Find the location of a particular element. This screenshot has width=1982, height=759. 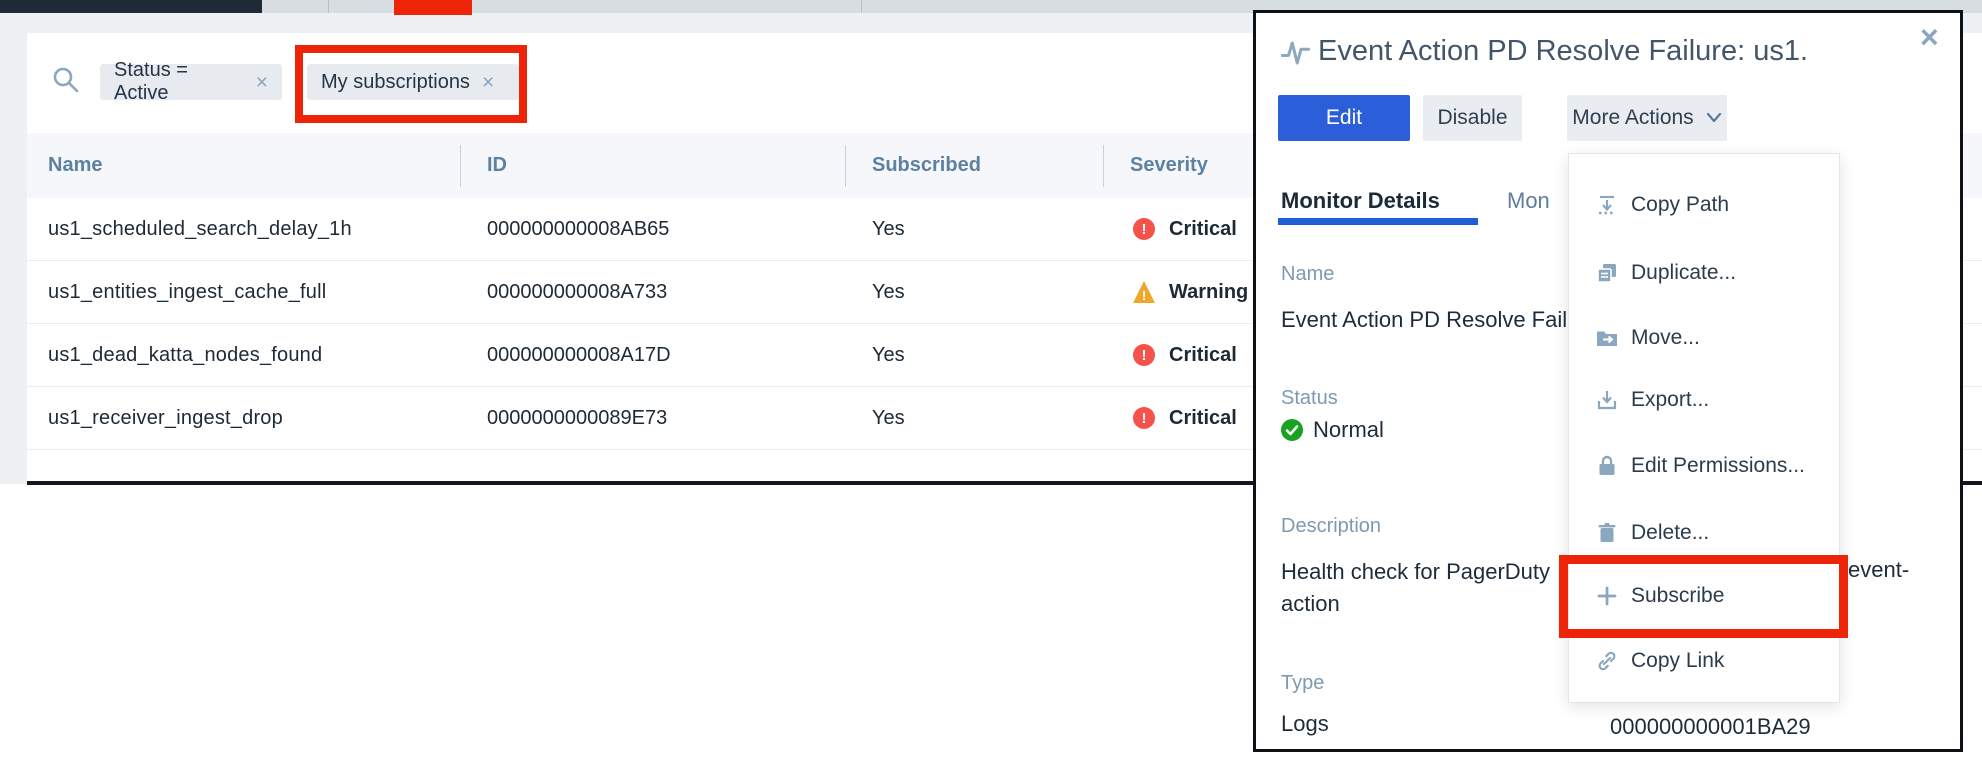

monitor-id-value: 000000000001BA29 is located at coordinates (1710, 726).